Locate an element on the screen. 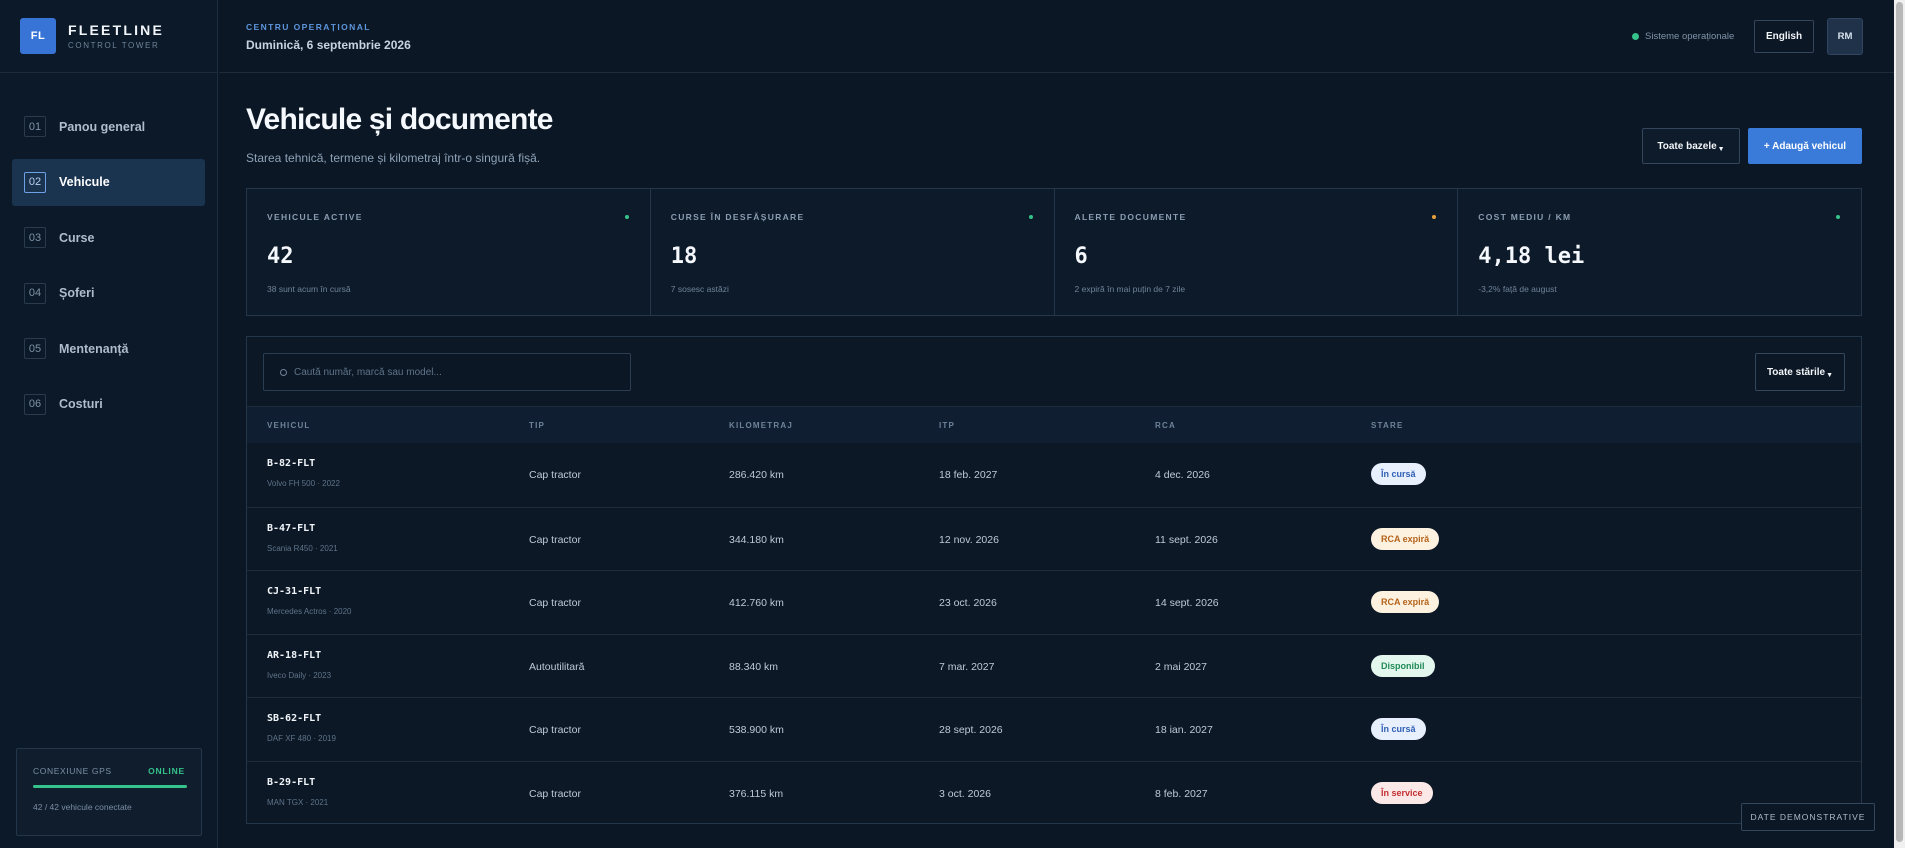  status-badge: În service is located at coordinates (1402, 792).